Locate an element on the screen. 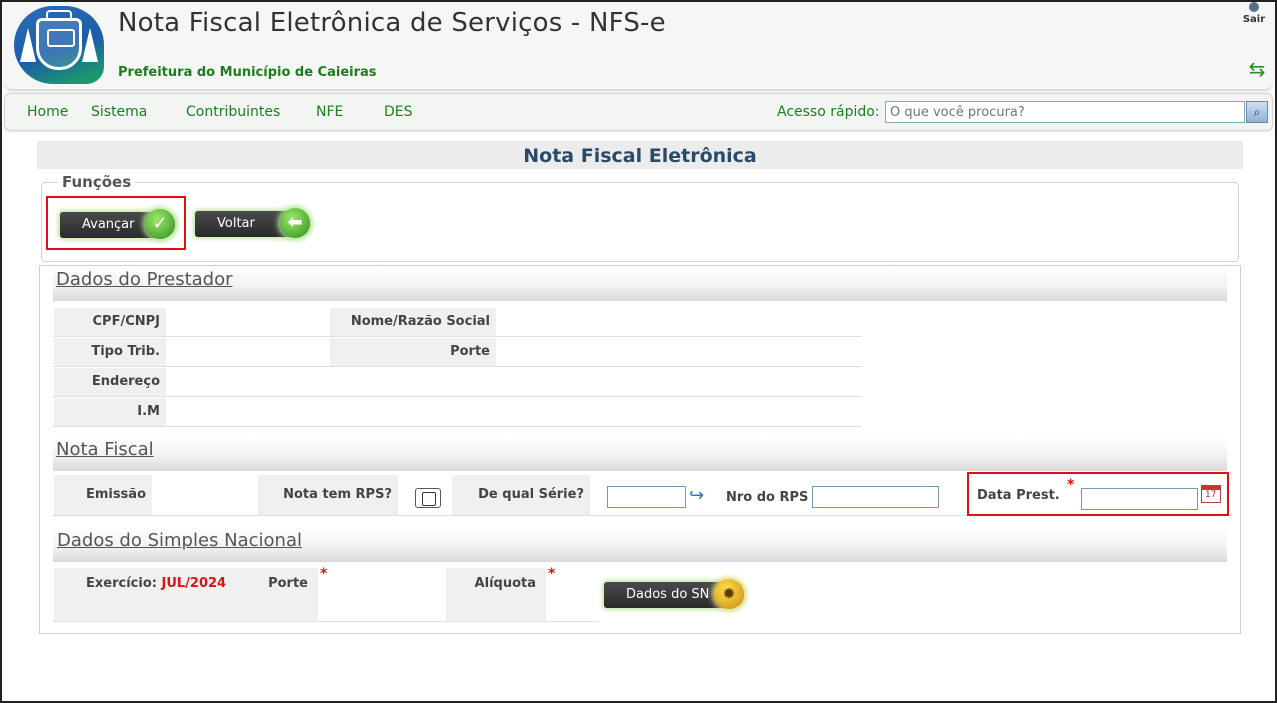 The width and height of the screenshot is (1277, 703). arrow-left-icon: ⬅ is located at coordinates (295, 223).